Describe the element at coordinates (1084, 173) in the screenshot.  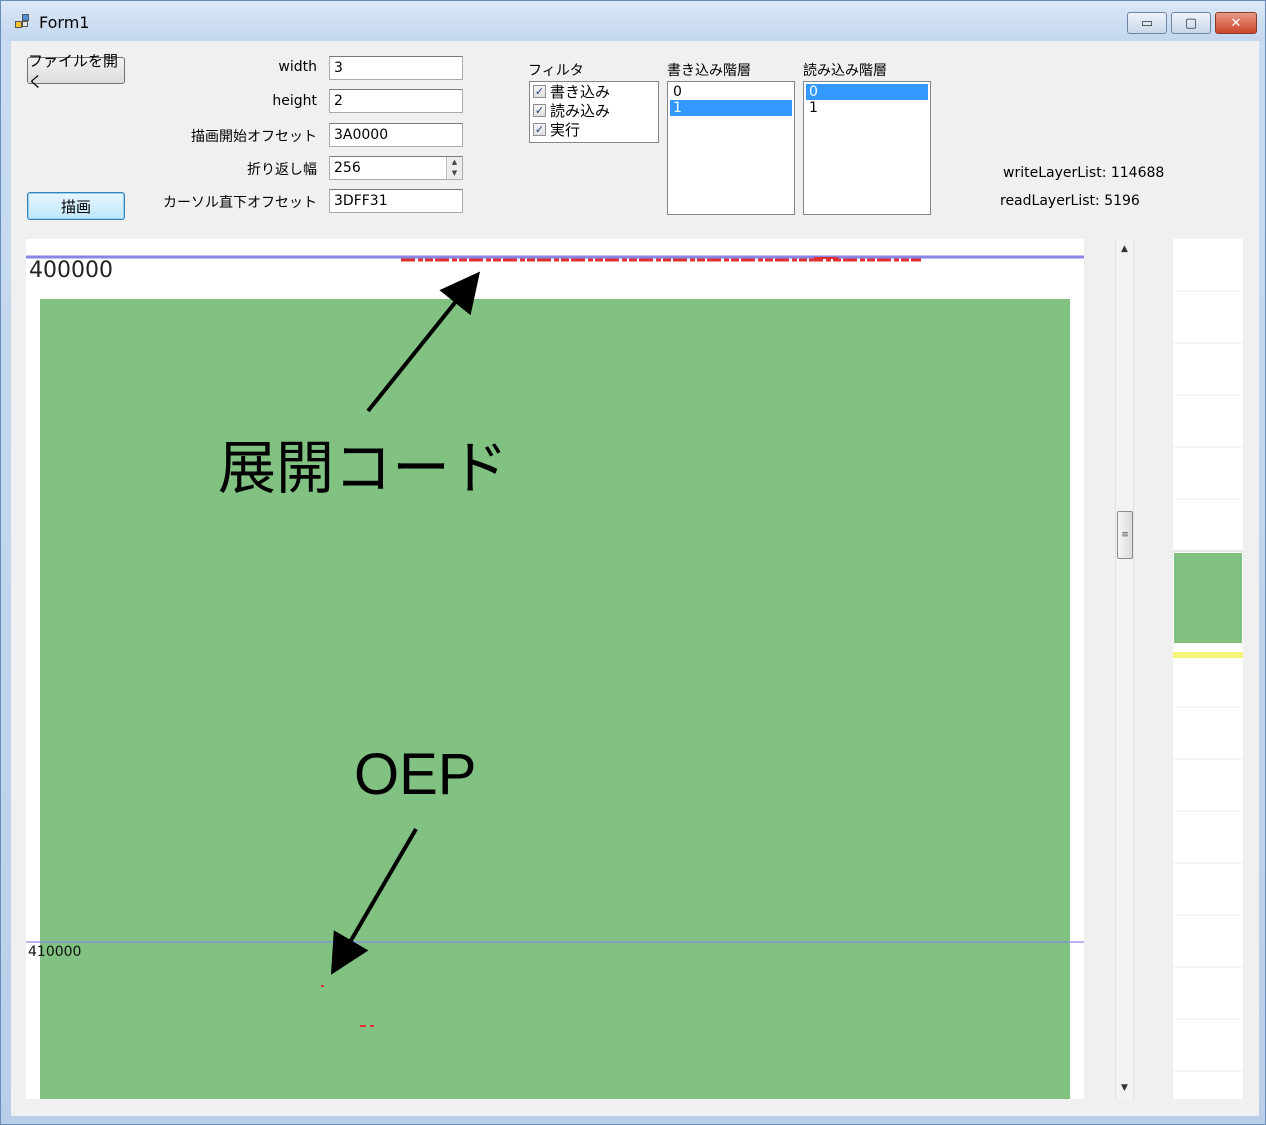
I see `write-layer-count: writeLayerList: 114688` at that location.